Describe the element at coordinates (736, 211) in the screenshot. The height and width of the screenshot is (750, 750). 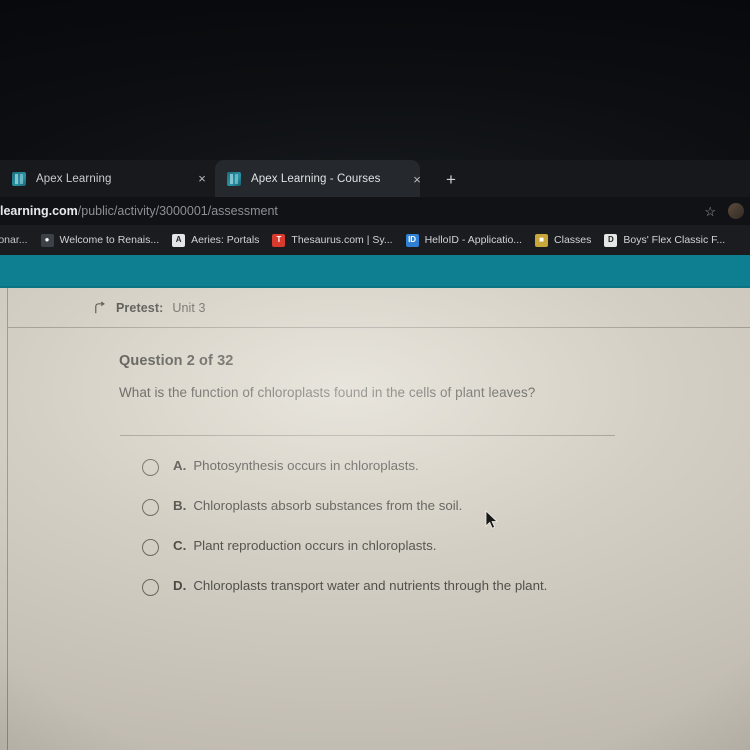
I see `profile-avatar-icon` at that location.